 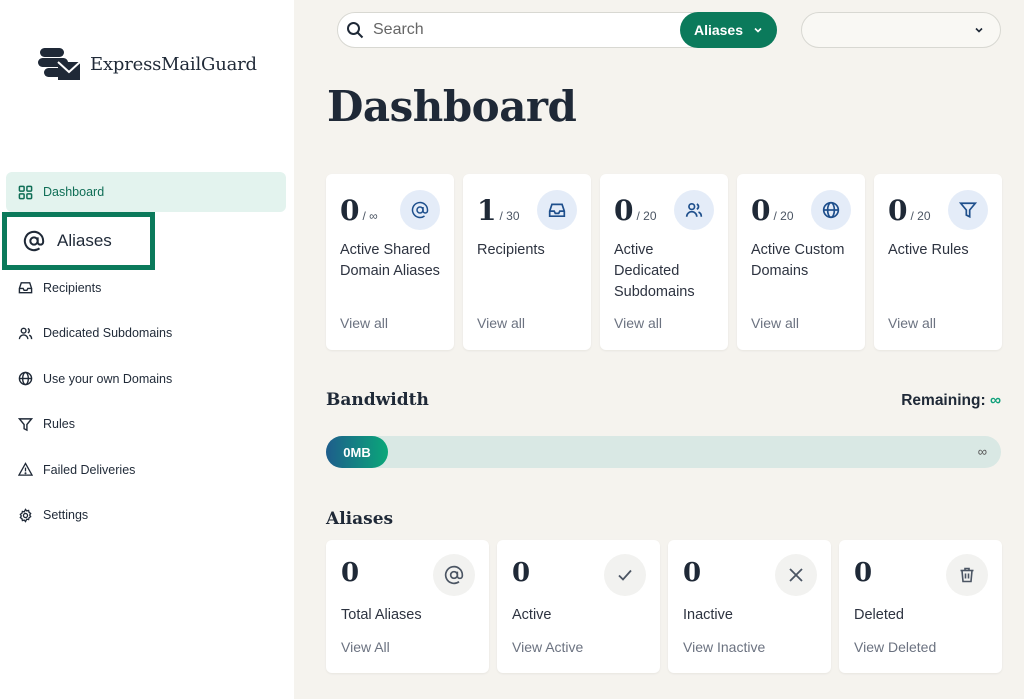 I want to click on bandwidth-progress-bar: 0MB ∞, so click(x=663, y=452).